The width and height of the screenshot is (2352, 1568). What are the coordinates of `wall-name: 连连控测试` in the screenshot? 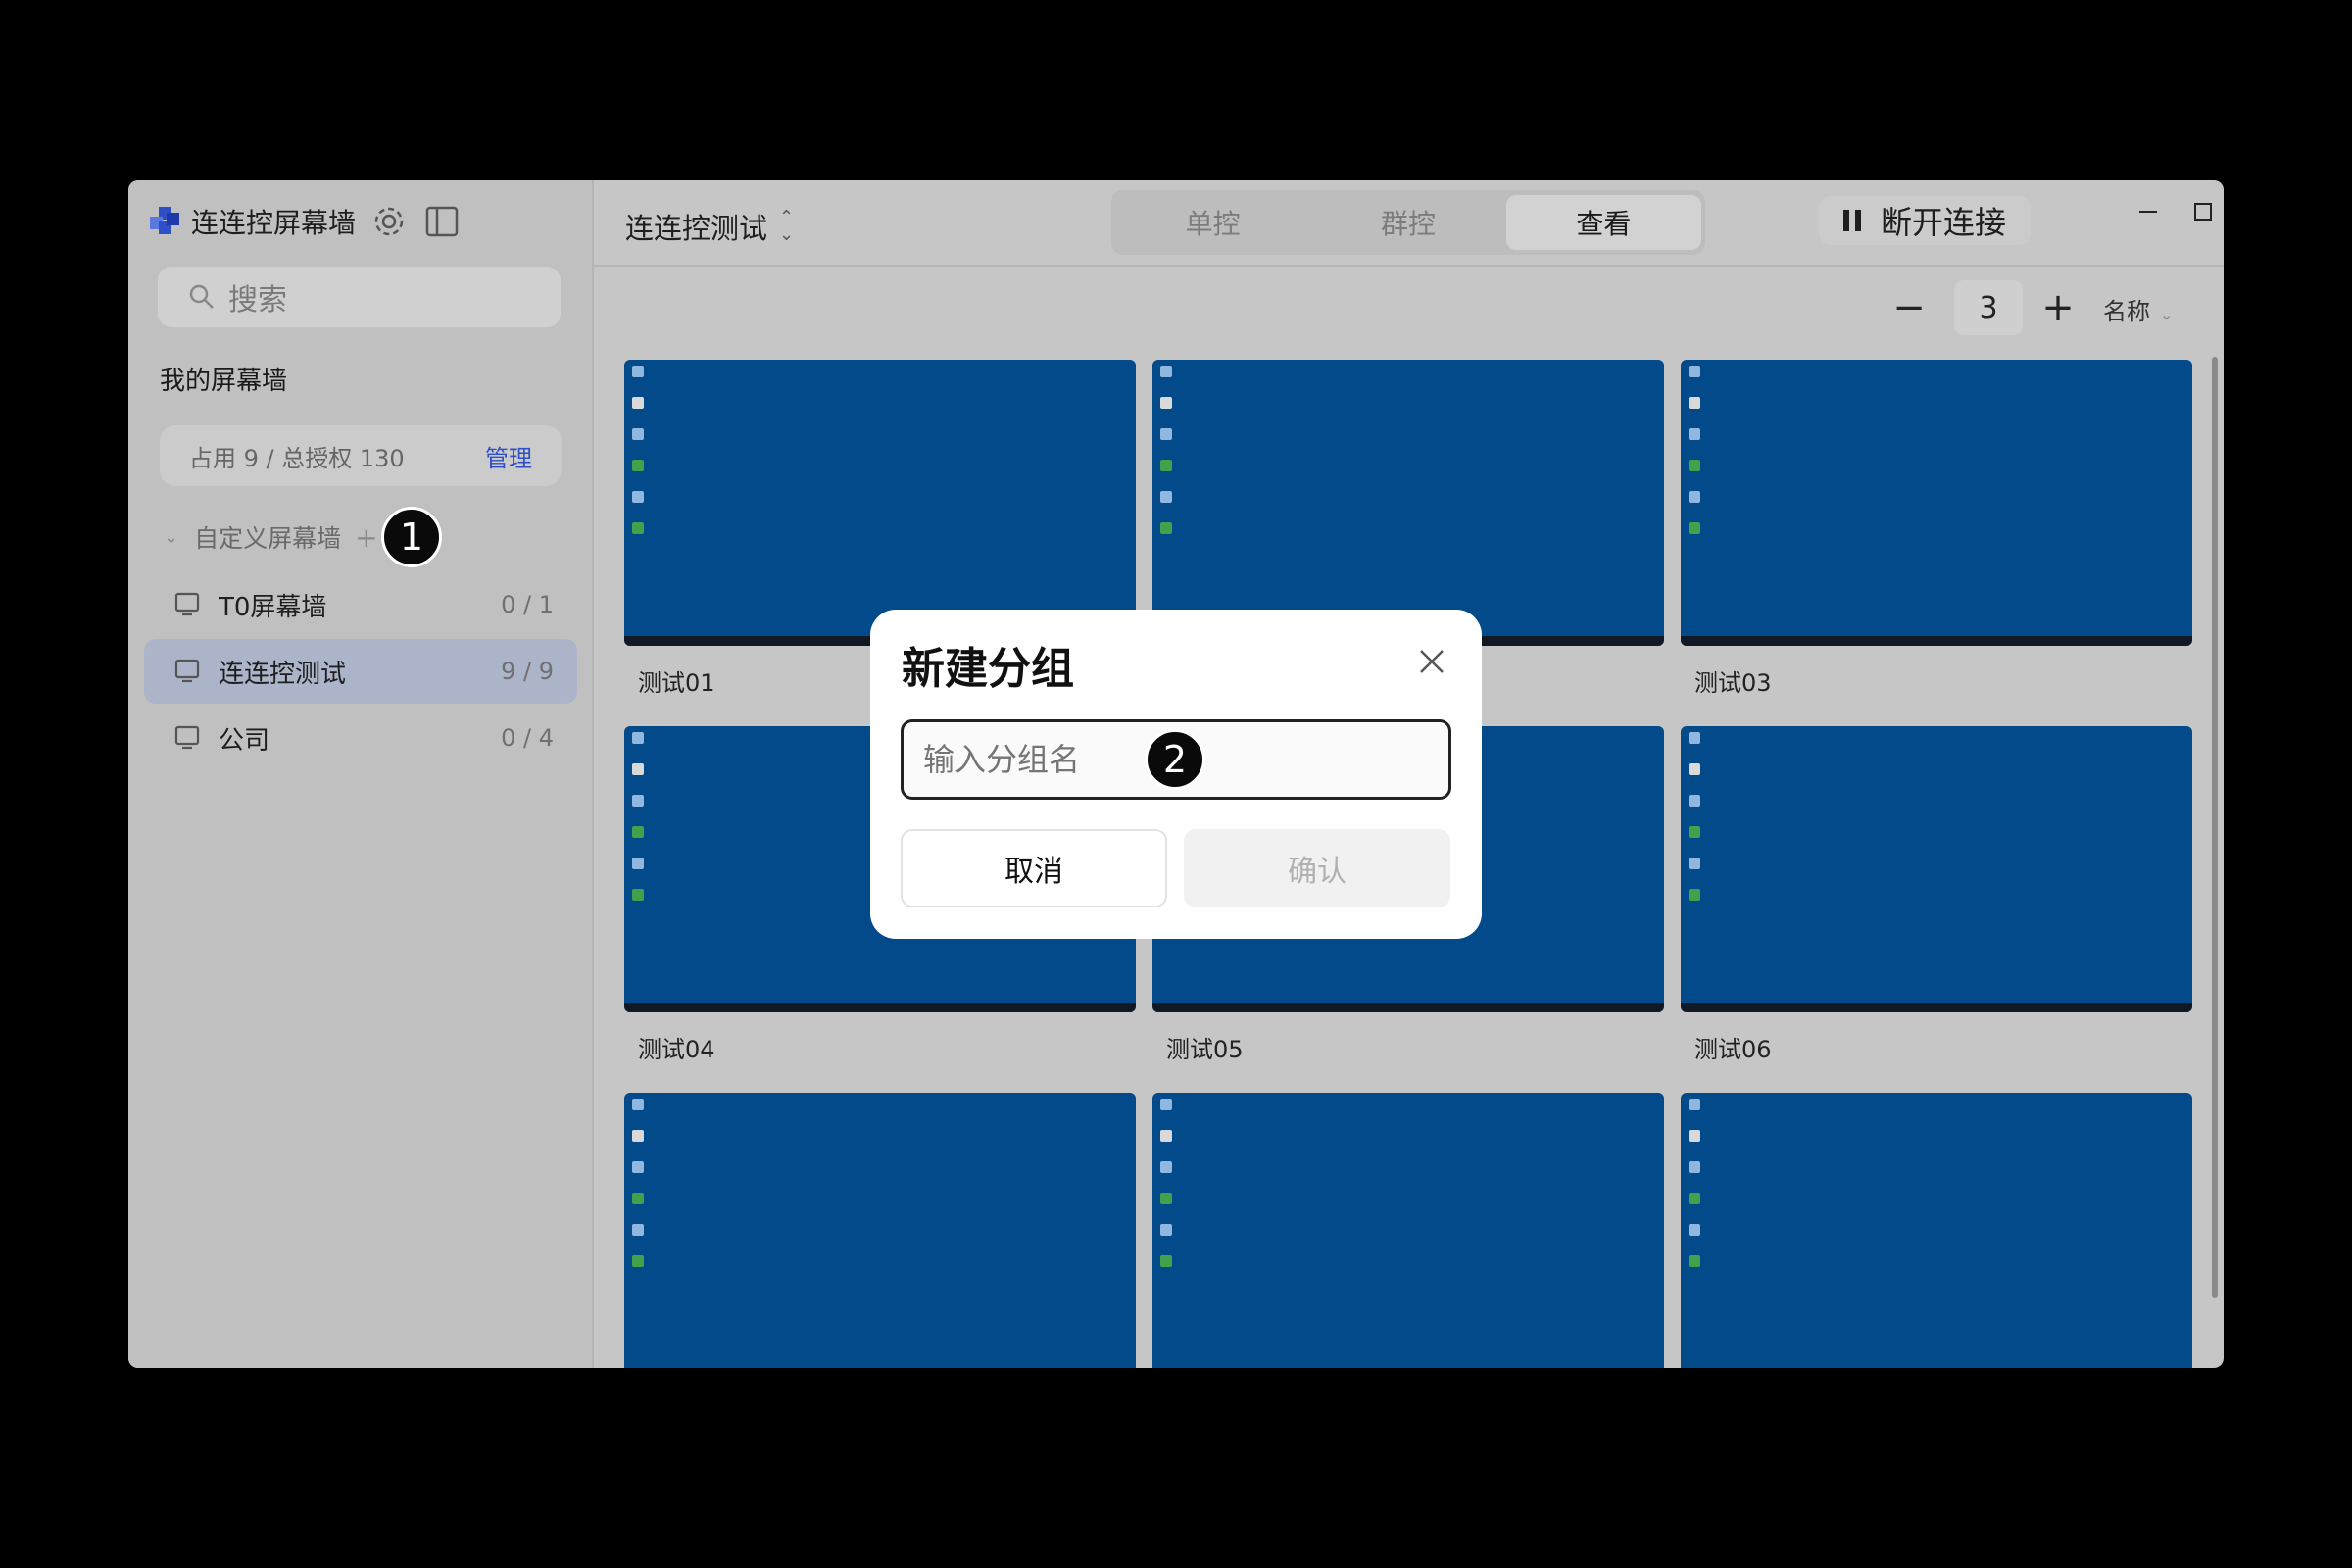 It's located at (283, 674).